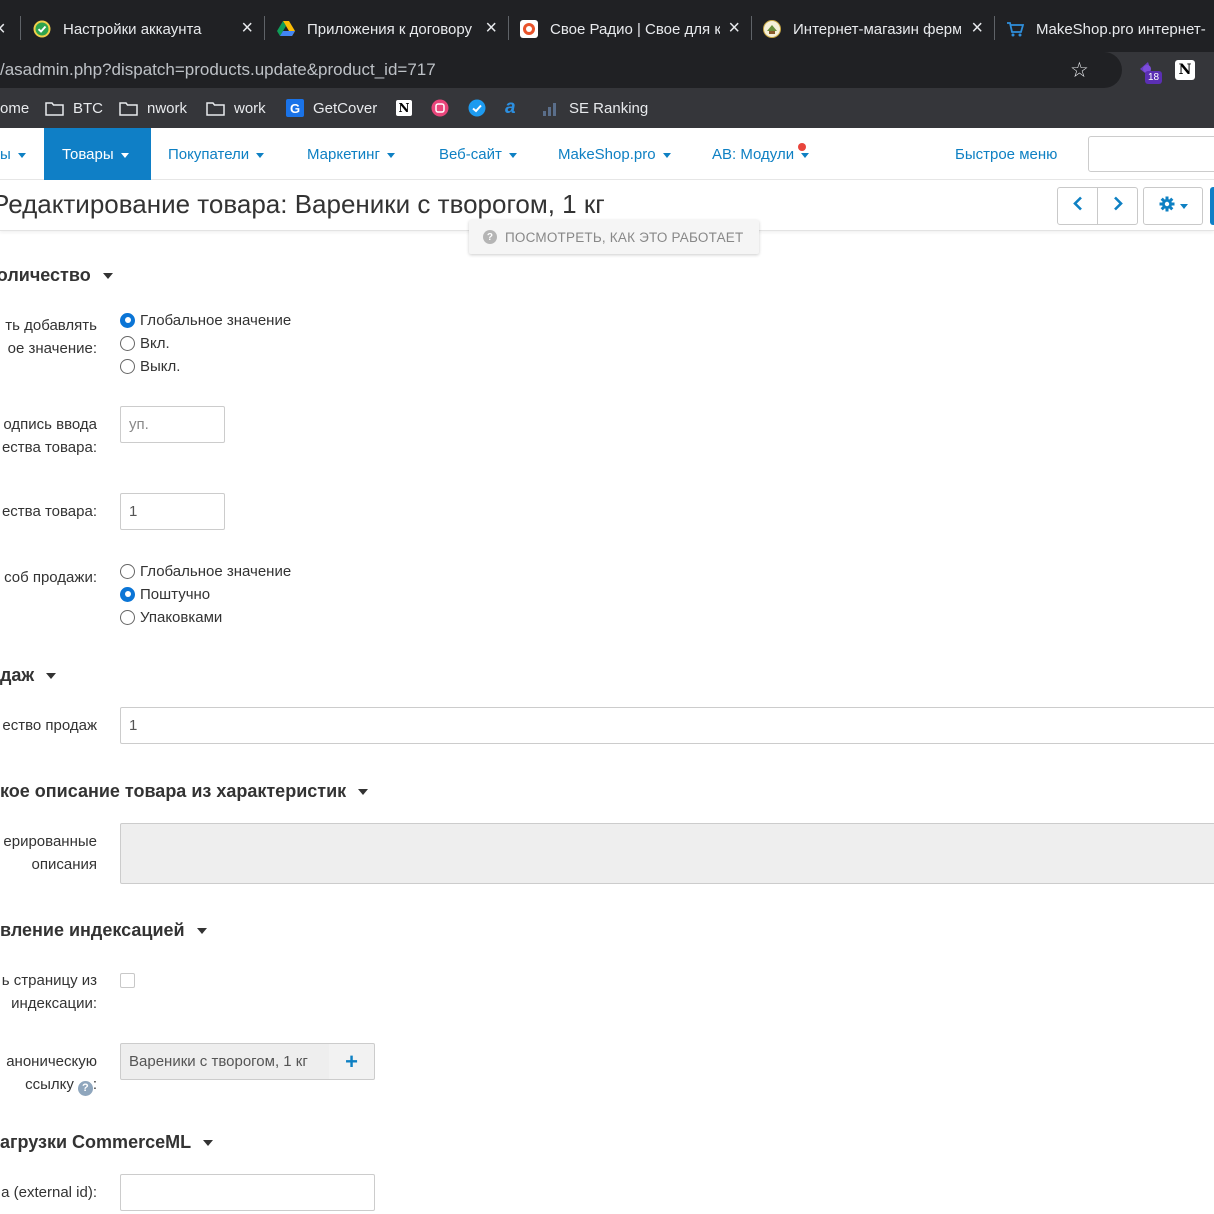 Image resolution: width=1214 pixels, height=1214 pixels. What do you see at coordinates (614, 237) in the screenshot?
I see `how-it-works-link: ? ПОСМОТРЕТЬ, КАК ЭТО РАБОТАЕТ` at bounding box center [614, 237].